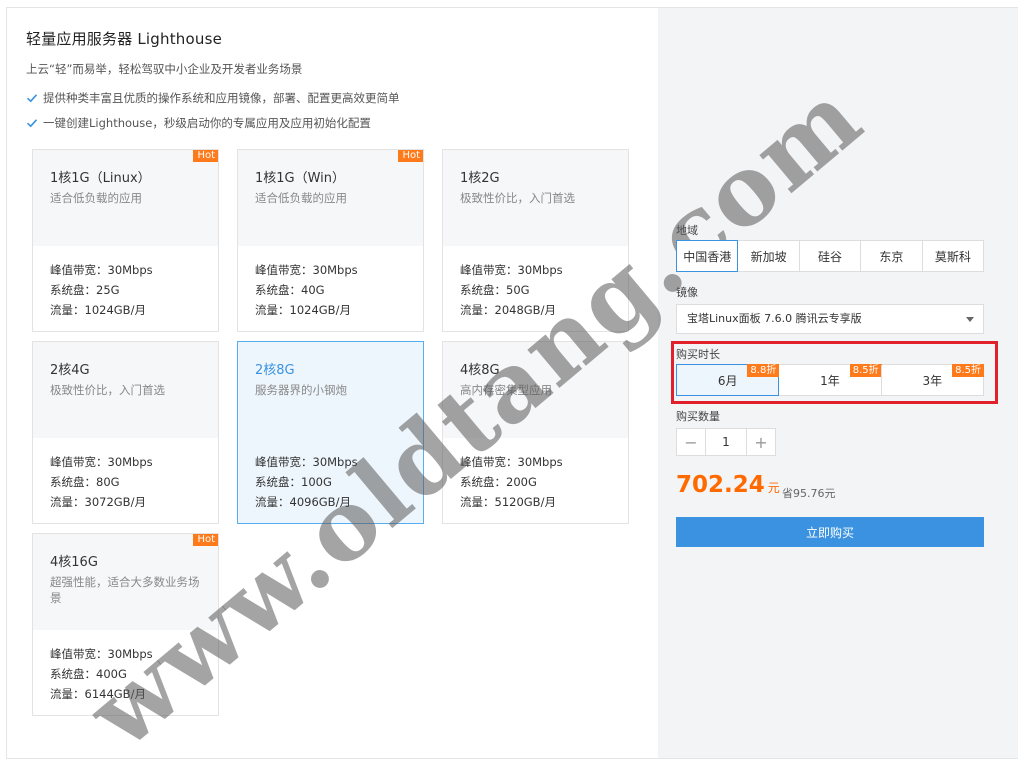 The height and width of the screenshot is (767, 1024). I want to click on page-title: 轻量应用服务器 Lighthouse, so click(124, 39).